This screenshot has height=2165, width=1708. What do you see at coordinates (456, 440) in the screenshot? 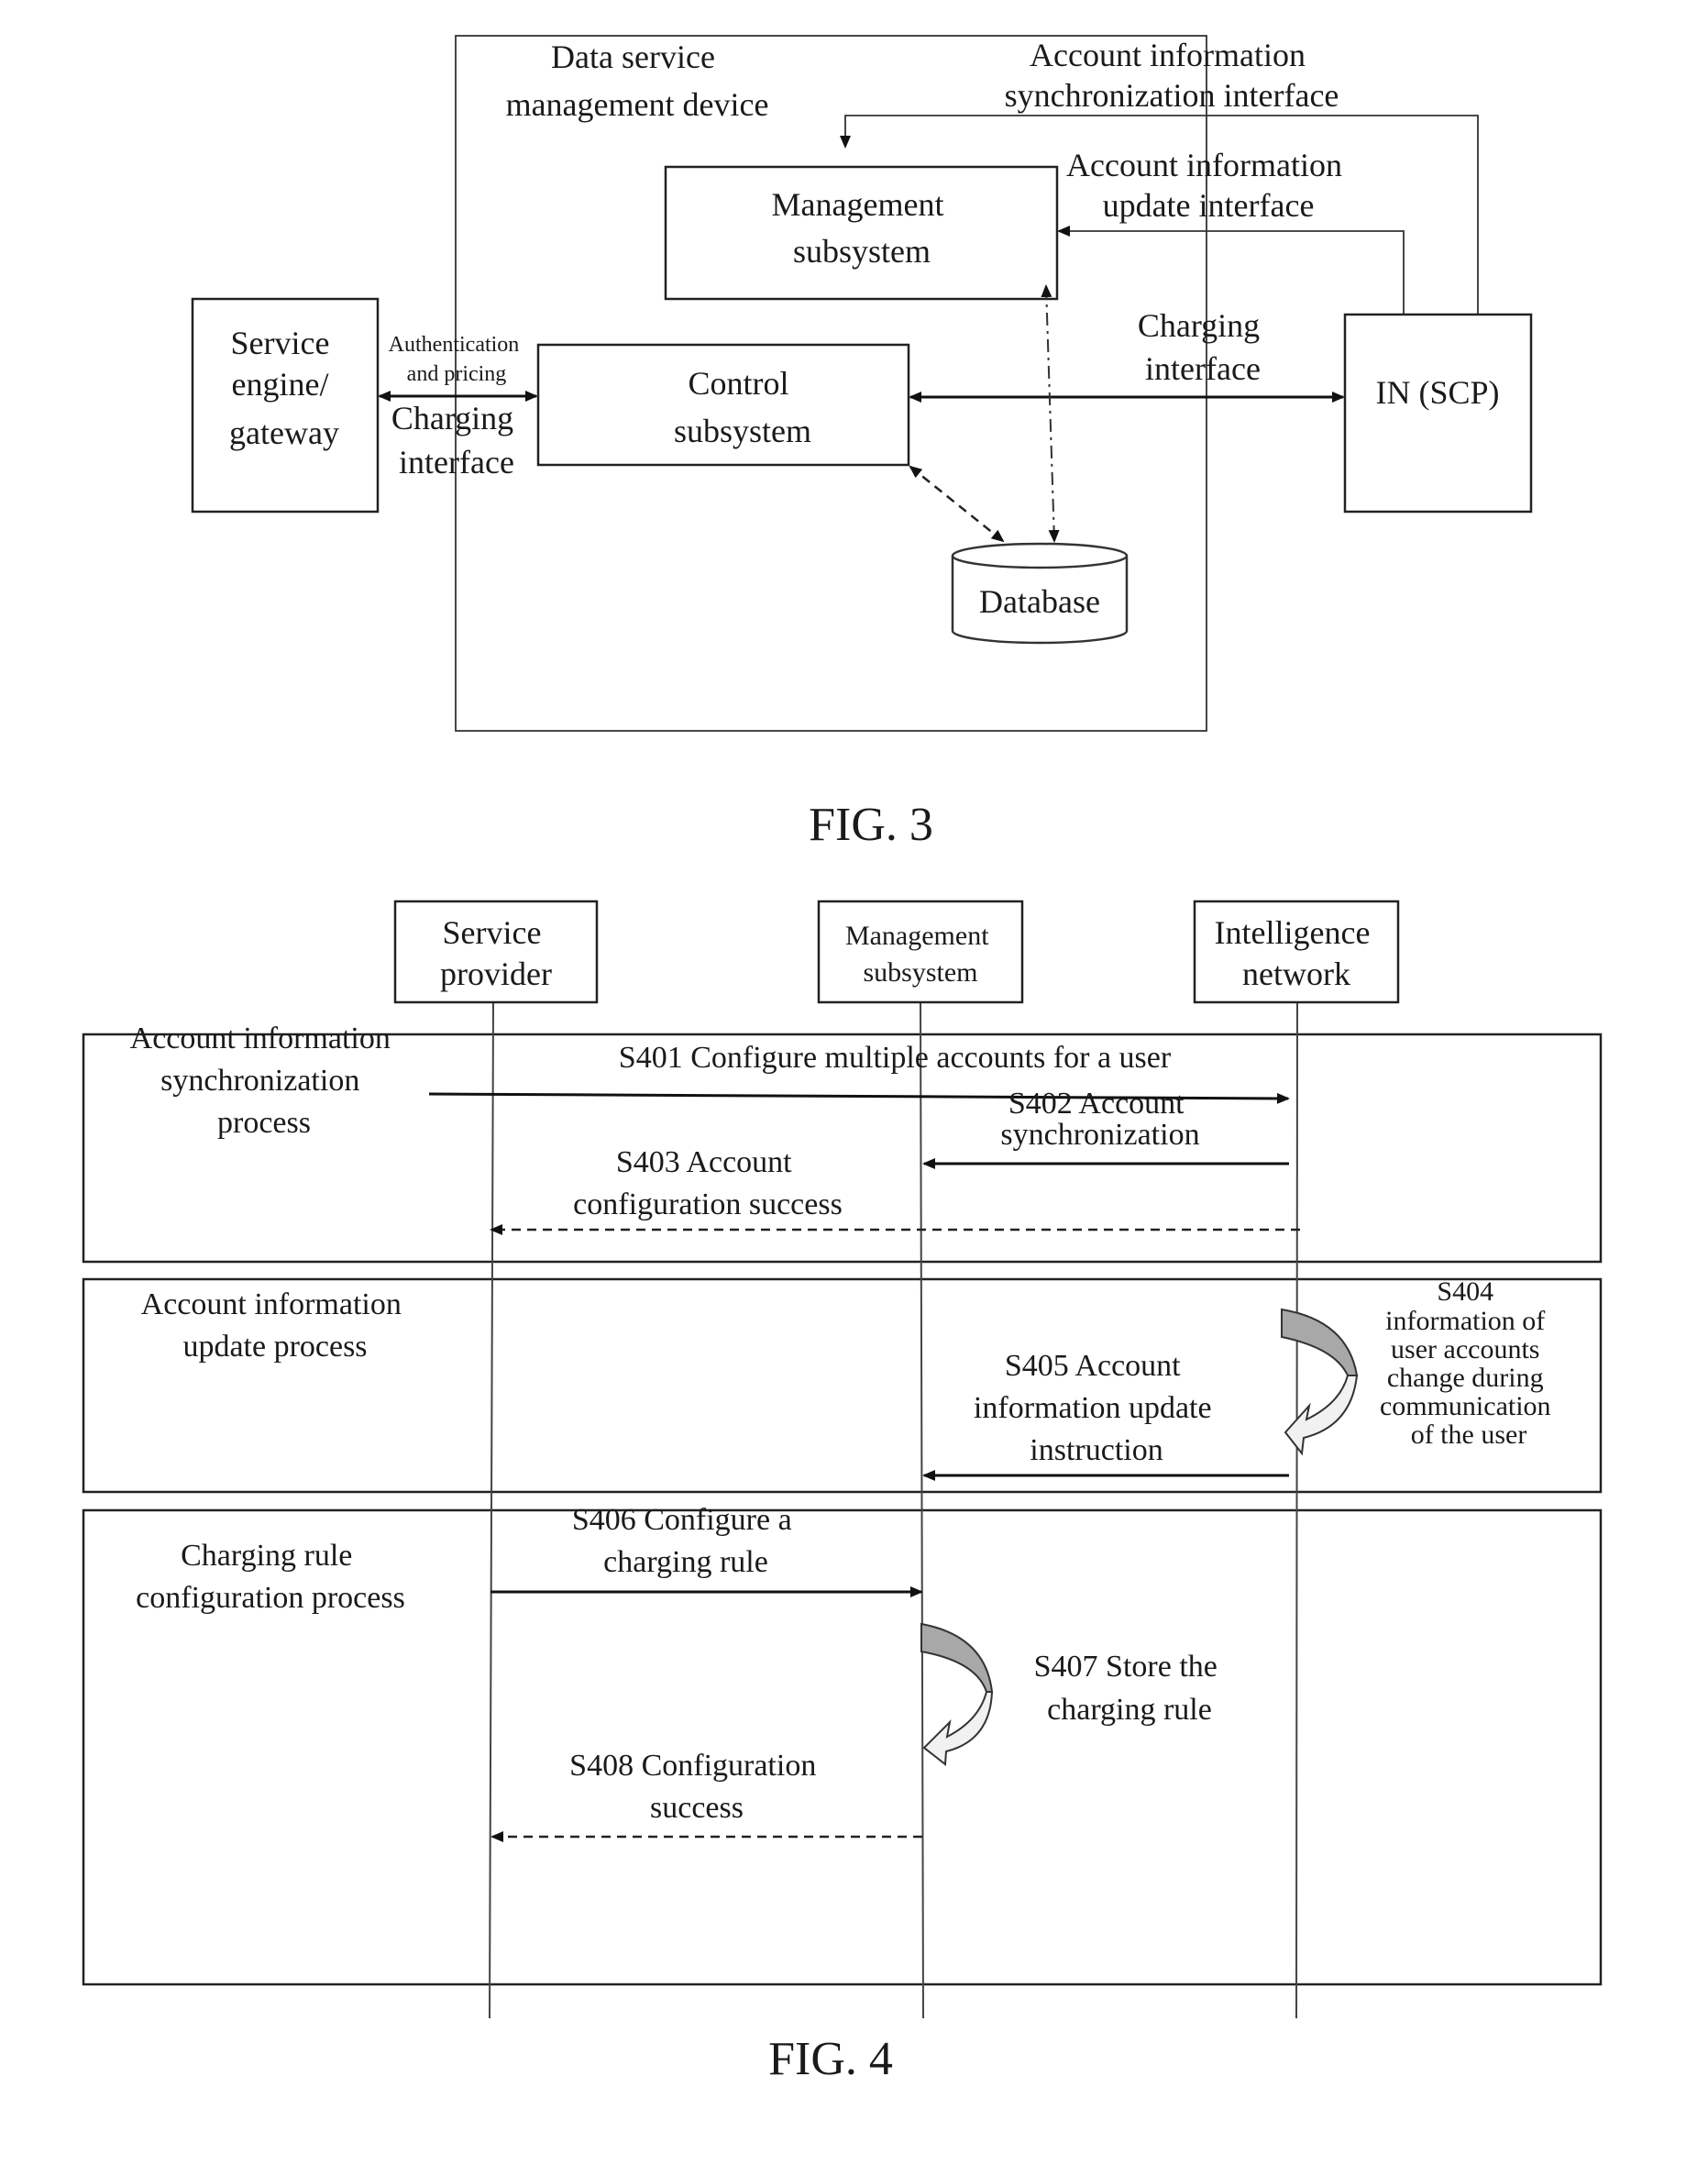
I see `left-charging-interface-label: Charging interface` at bounding box center [456, 440].